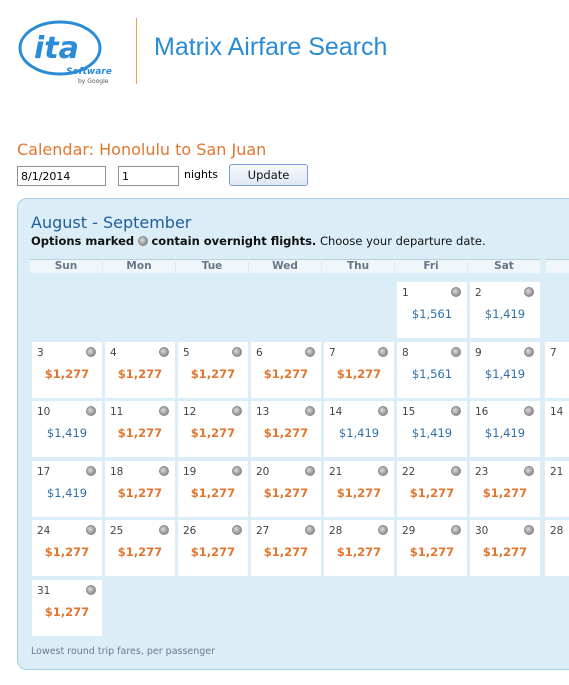 The image size is (569, 685). I want to click on day-cell-20: 20 $1,277, so click(286, 488).